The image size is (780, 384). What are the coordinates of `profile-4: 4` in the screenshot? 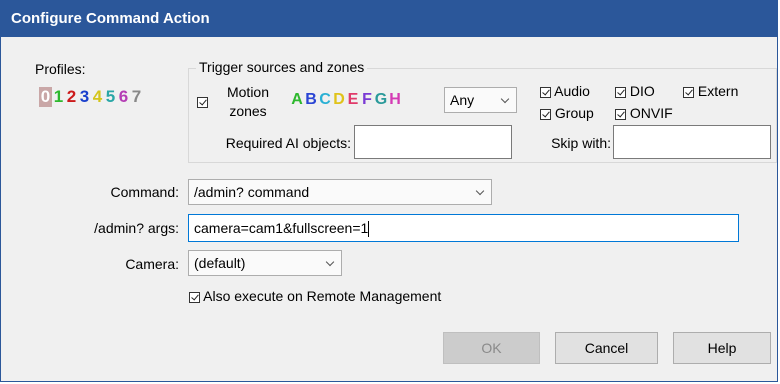 It's located at (97, 97).